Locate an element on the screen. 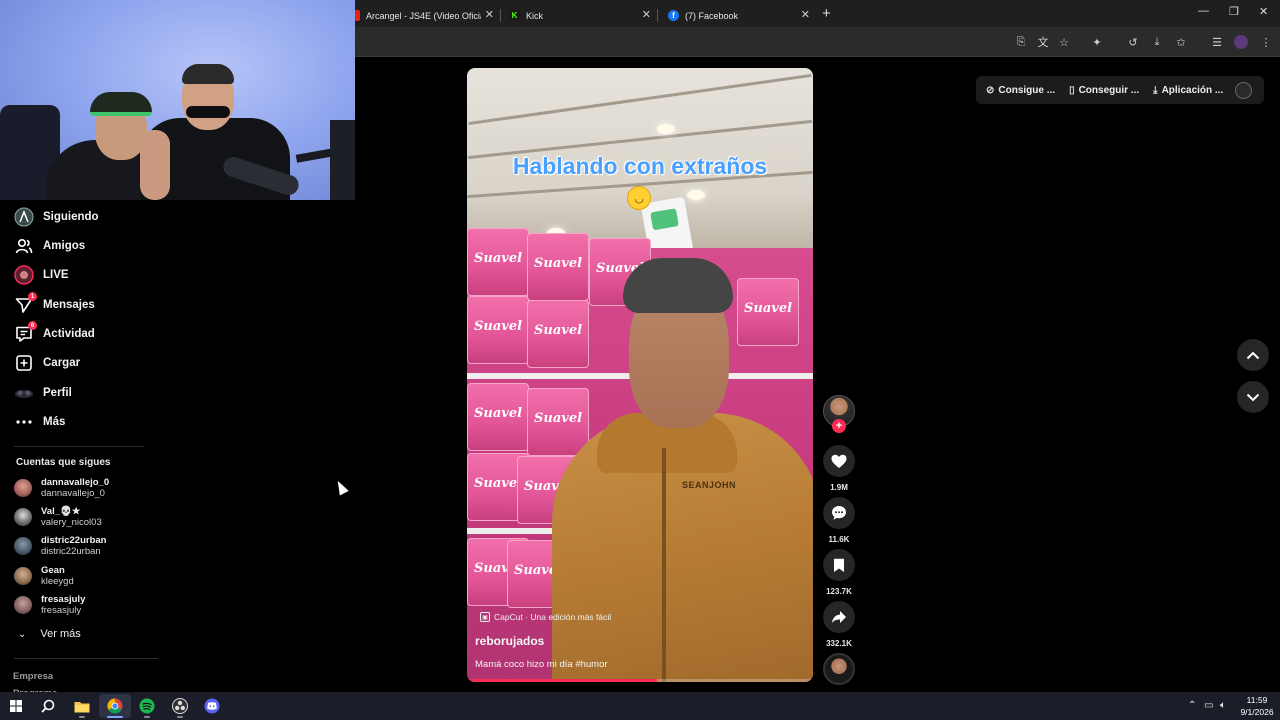 Image resolution: width=1280 pixels, height=720 pixels. like-action: 1.9M is located at coordinates (839, 468).